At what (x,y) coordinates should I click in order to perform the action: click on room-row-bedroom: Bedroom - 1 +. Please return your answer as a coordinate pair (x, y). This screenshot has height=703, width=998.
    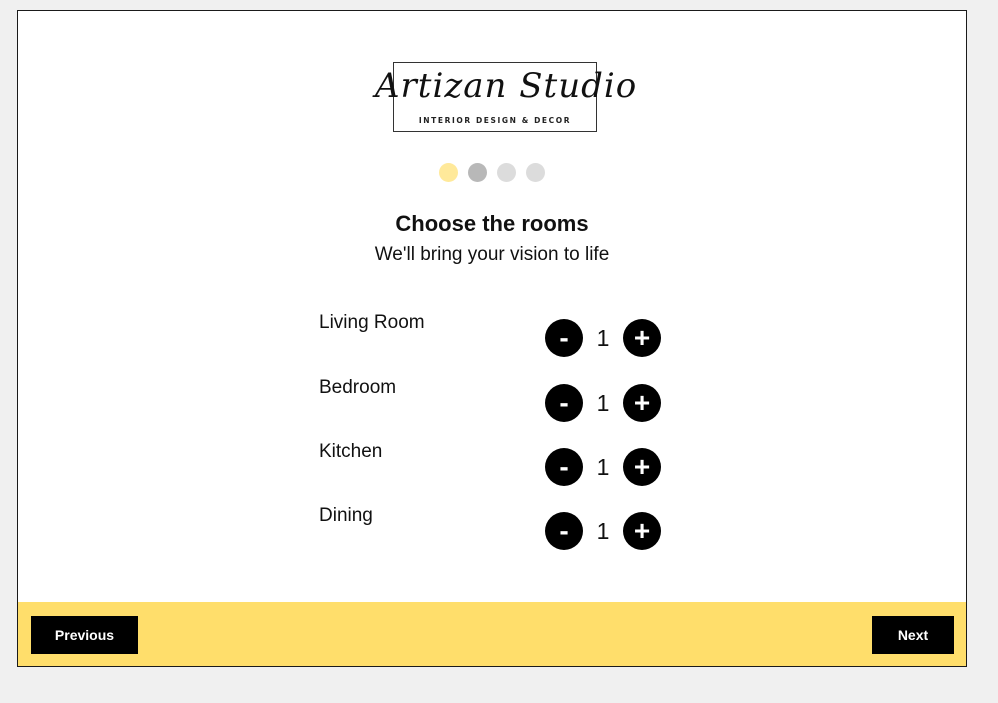
    Looking at the image, I should click on (494, 400).